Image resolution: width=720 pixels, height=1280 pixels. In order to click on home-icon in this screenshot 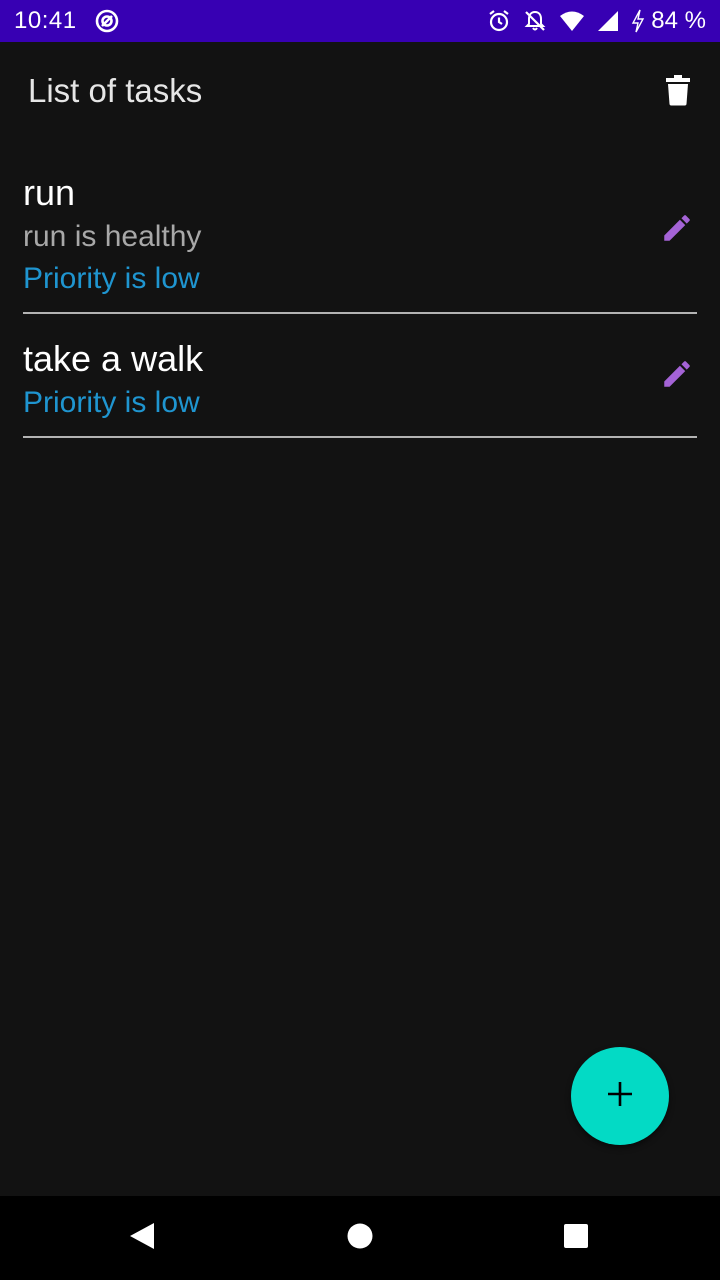, I will do `click(360, 1238)`.